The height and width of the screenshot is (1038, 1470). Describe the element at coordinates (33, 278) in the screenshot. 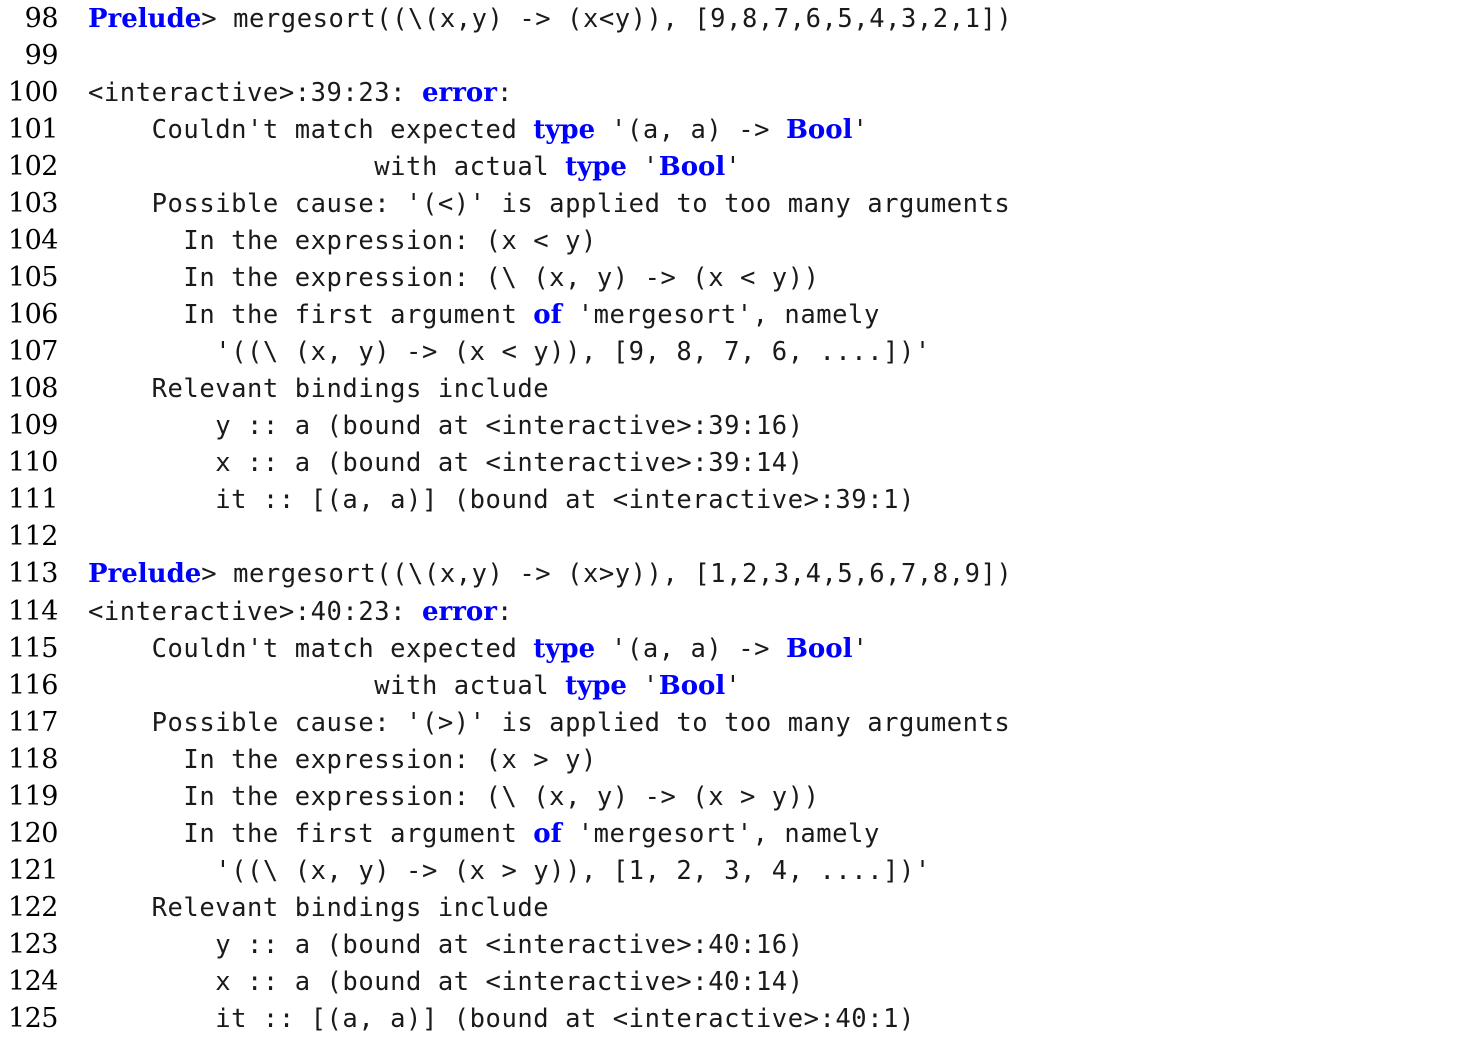

I see `line-number: 105` at that location.